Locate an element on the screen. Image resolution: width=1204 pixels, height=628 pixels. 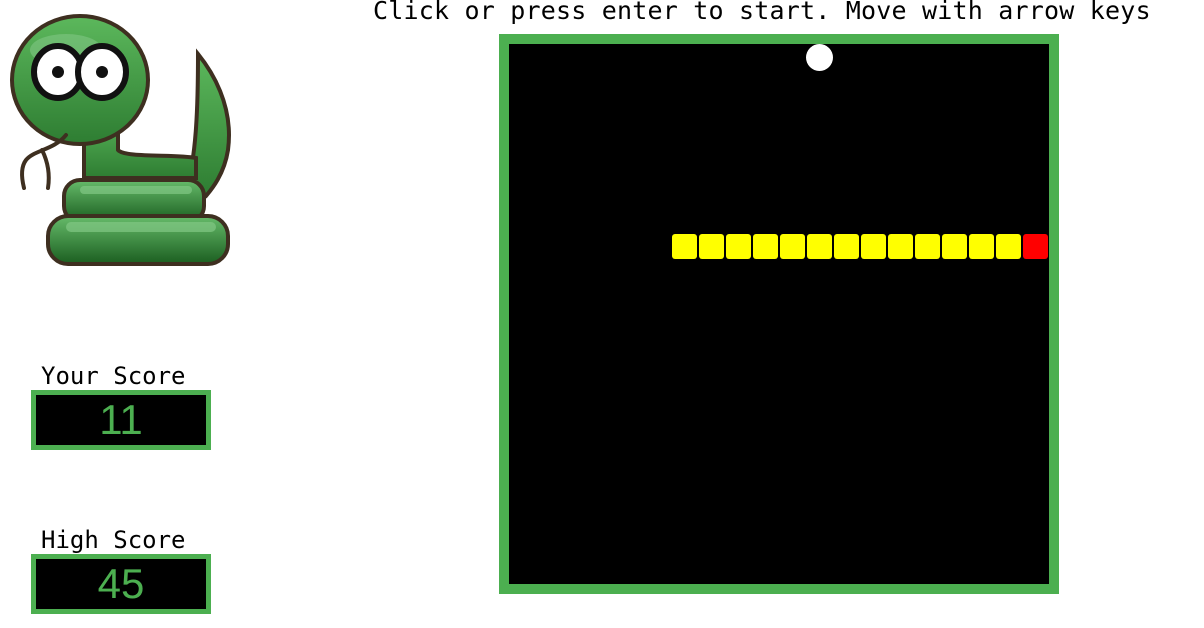
high-score-label: High Score is located at coordinates (113, 540).